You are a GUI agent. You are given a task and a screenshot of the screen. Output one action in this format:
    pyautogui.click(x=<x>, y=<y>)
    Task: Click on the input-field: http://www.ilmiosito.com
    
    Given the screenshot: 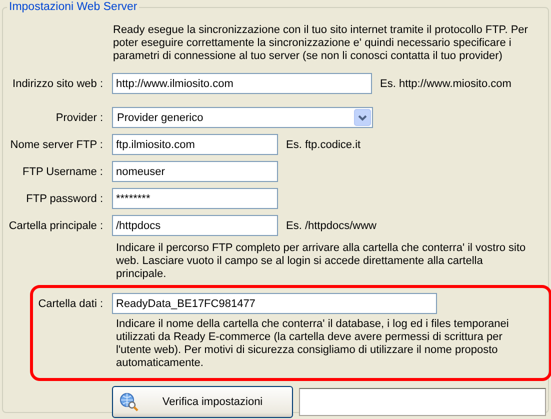 What is the action you would take?
    pyautogui.click(x=242, y=83)
    